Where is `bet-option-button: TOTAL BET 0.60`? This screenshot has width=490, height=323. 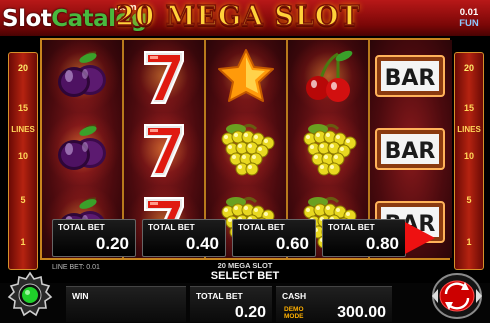
bet-option-button: TOTAL BET 0.60 is located at coordinates (274, 238).